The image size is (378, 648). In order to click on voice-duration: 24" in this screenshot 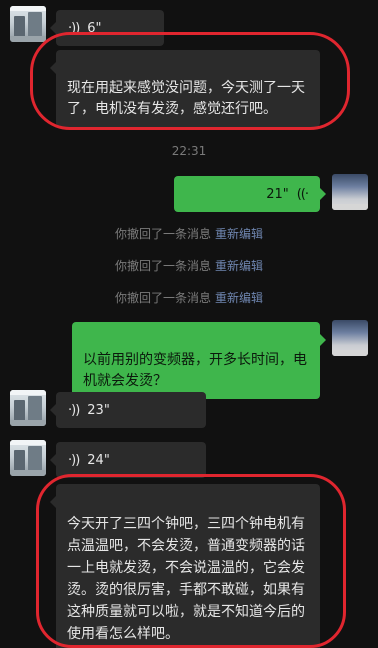, I will do `click(98, 460)`.